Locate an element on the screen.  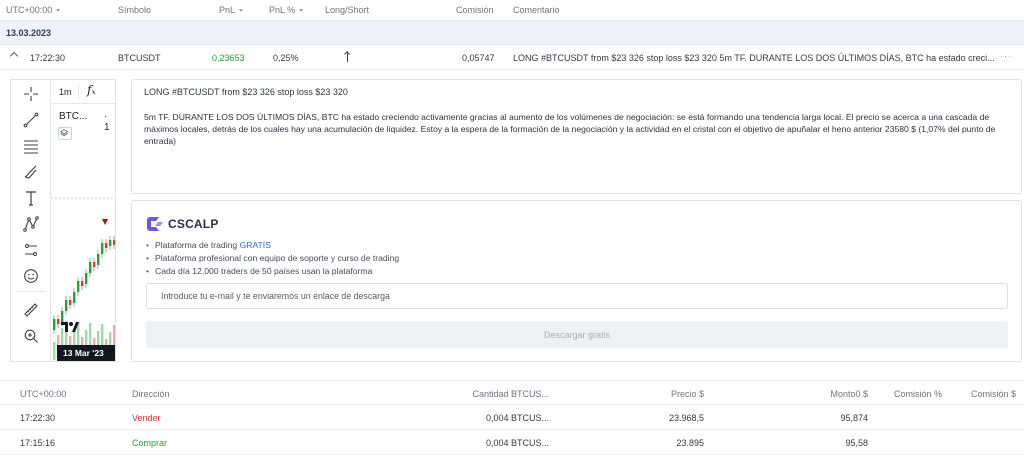
fill-price: 23.968,5 is located at coordinates (686, 418).